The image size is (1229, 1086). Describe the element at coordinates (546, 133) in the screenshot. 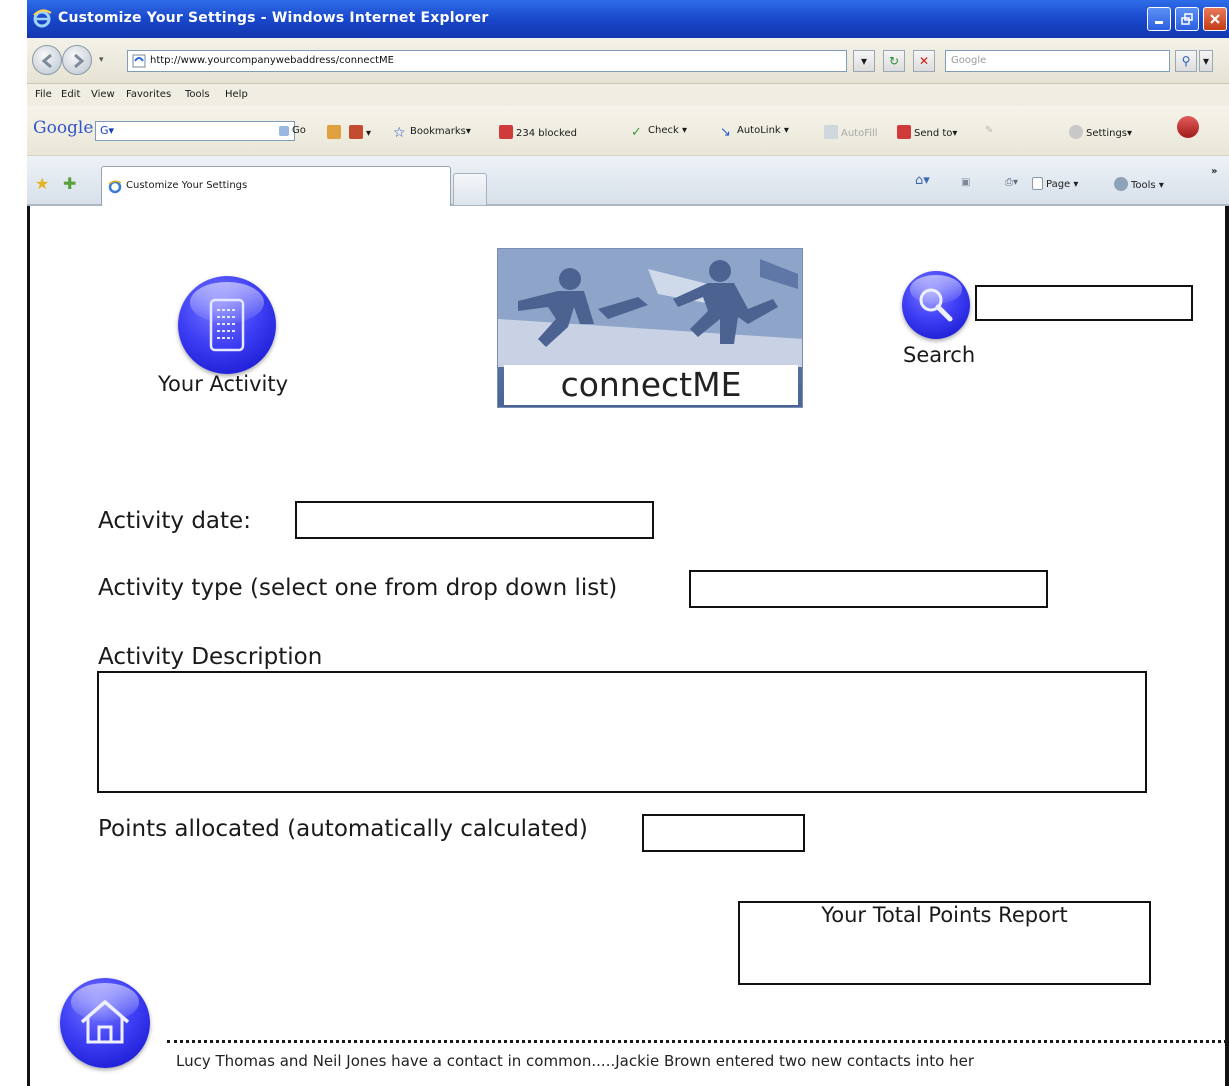

I see `blocked-label: 234 blocked` at that location.